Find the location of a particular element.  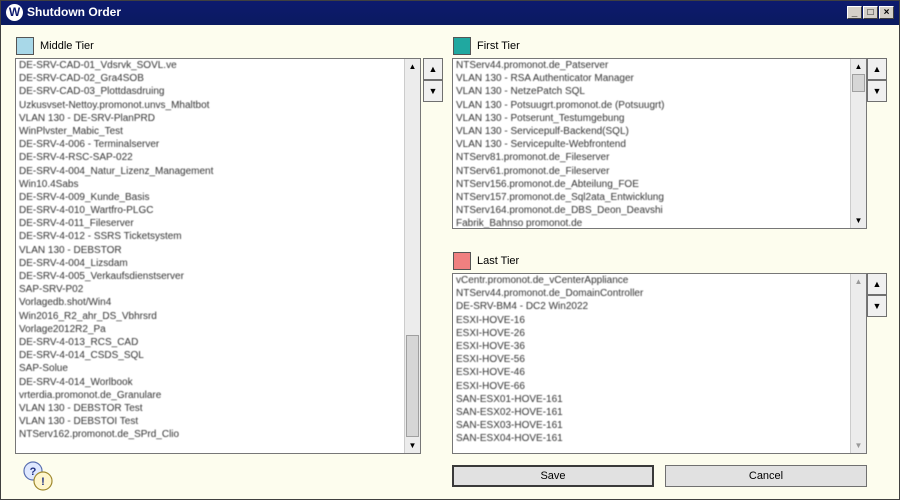

middle-tier-list-item: DE-SRV-CAD-02_Gra4SOB is located at coordinates (219, 78).